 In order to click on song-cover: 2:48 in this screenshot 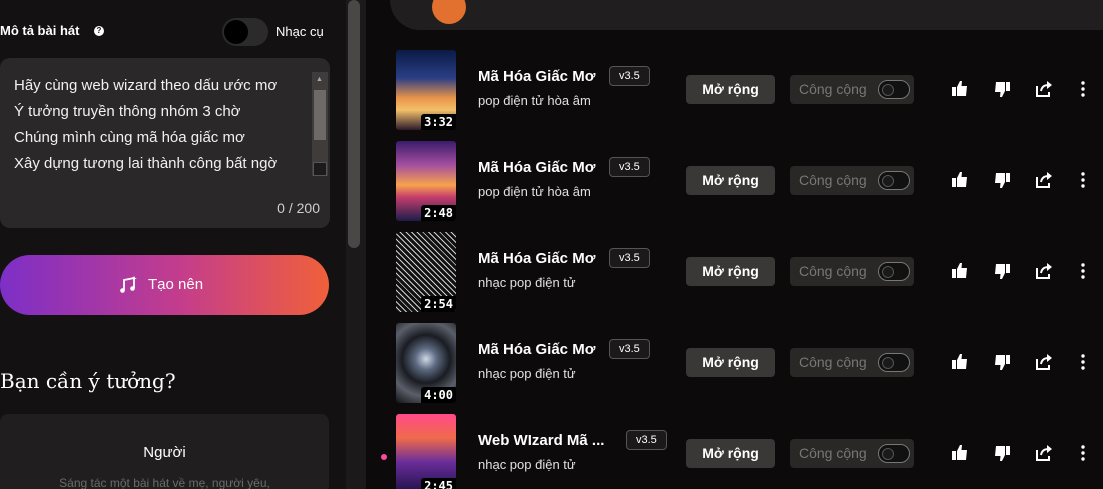, I will do `click(426, 181)`.